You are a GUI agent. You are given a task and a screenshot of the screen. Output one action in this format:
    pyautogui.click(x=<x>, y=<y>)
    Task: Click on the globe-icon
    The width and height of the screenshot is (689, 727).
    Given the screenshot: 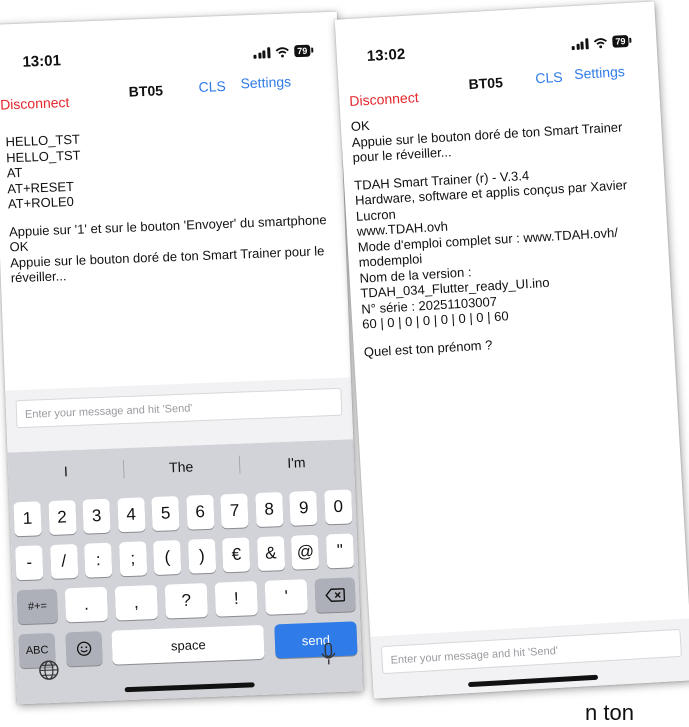 What is the action you would take?
    pyautogui.click(x=48, y=670)
    